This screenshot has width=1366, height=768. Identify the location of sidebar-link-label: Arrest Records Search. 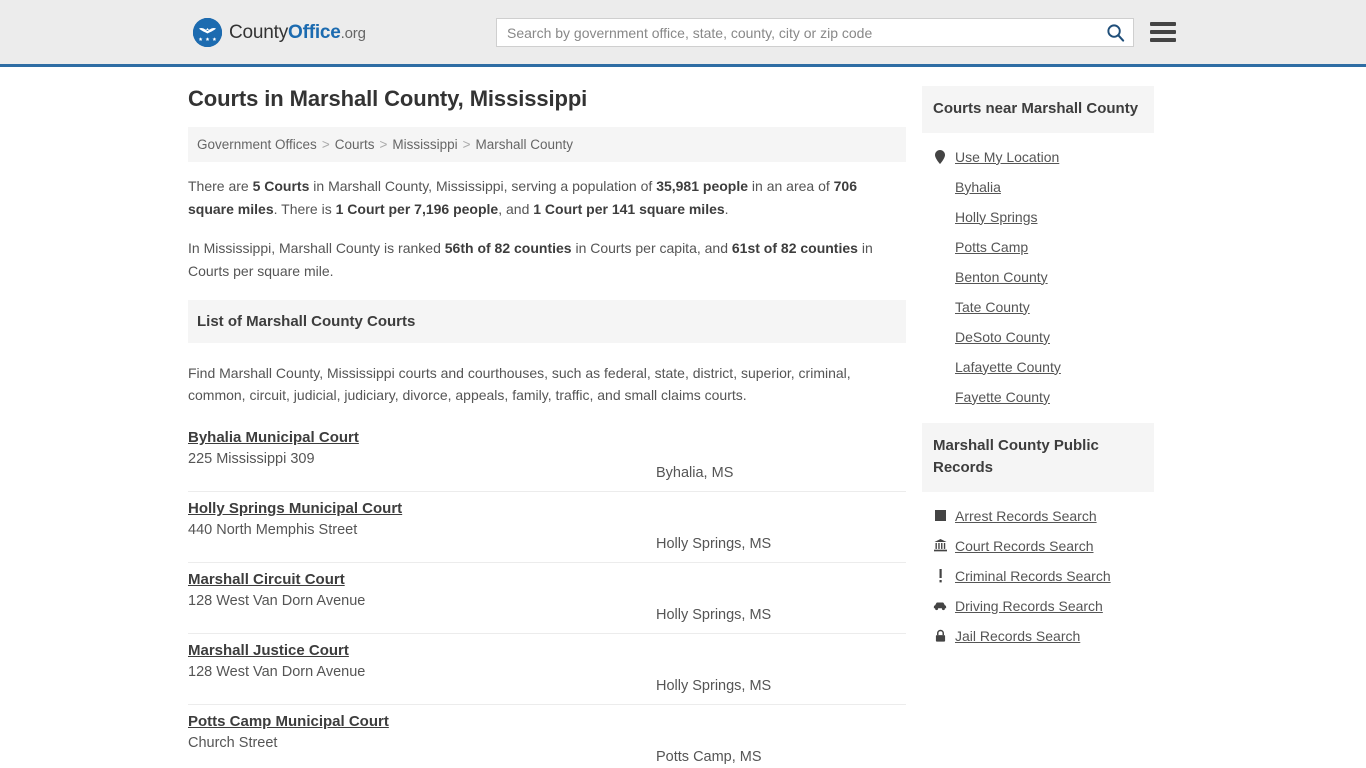
(1026, 516).